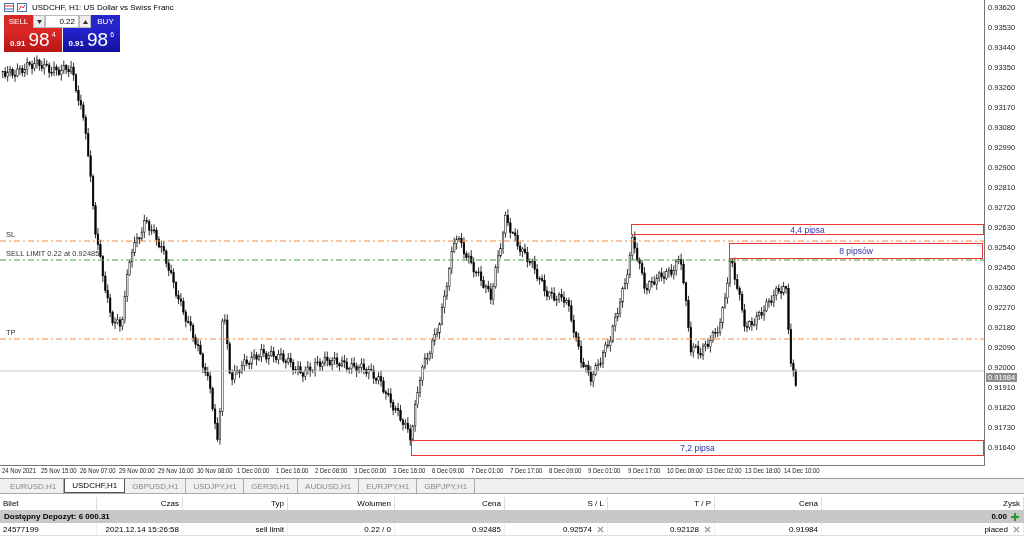 Image resolution: width=1024 pixels, height=539 pixels. Describe the element at coordinates (697, 448) in the screenshot. I see `pips-label: 7,2 pipsa` at that location.